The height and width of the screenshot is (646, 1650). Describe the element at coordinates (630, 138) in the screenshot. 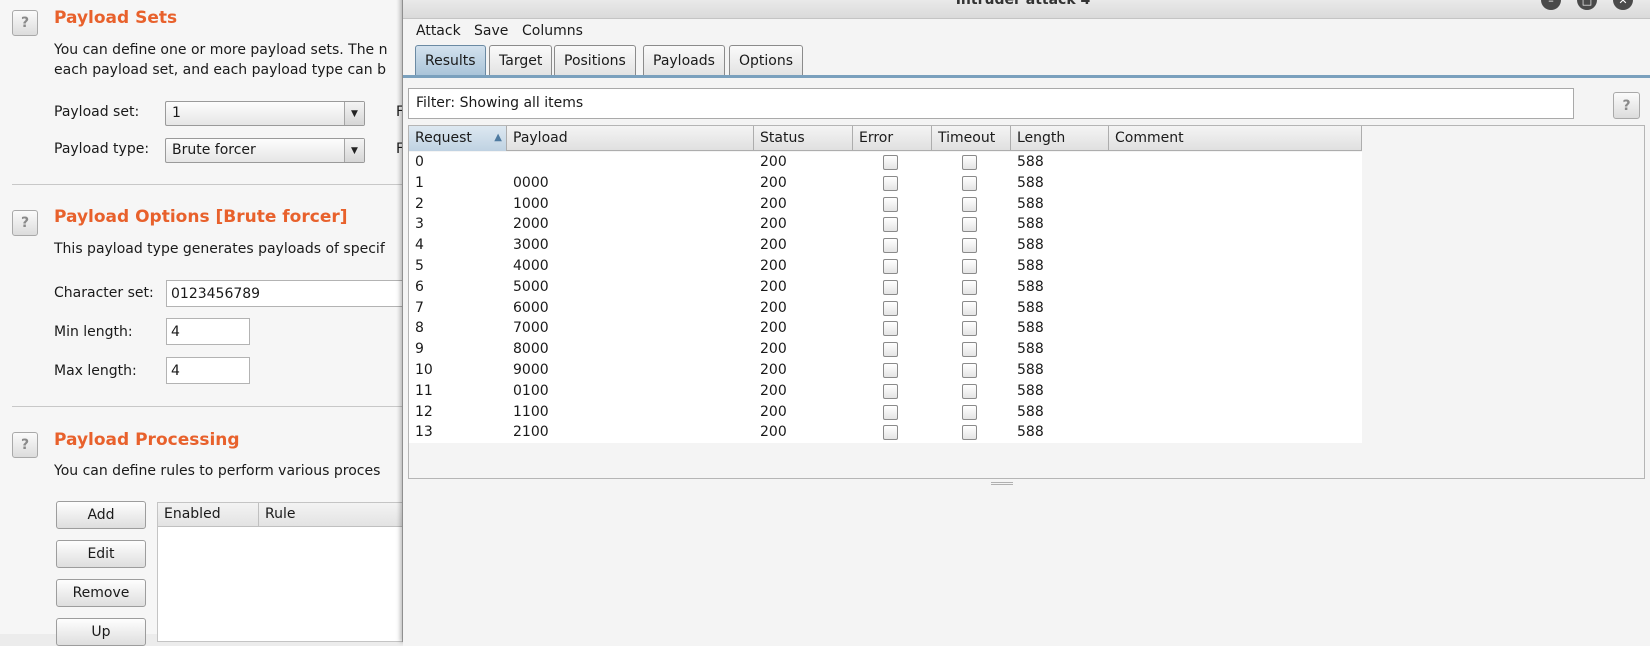

I see `column-header-payload: Payload` at that location.